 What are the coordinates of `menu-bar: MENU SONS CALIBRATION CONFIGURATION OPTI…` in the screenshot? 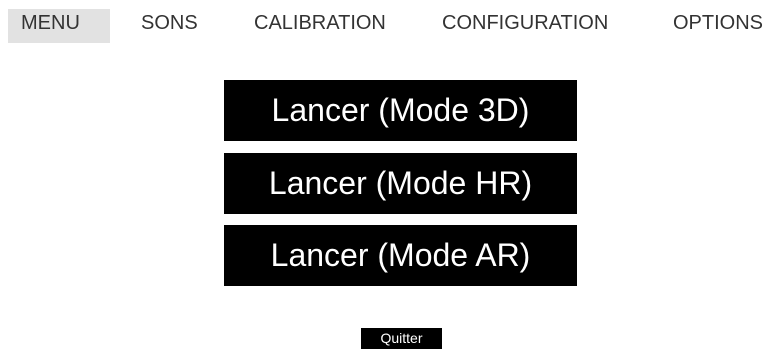 It's located at (388, 22).